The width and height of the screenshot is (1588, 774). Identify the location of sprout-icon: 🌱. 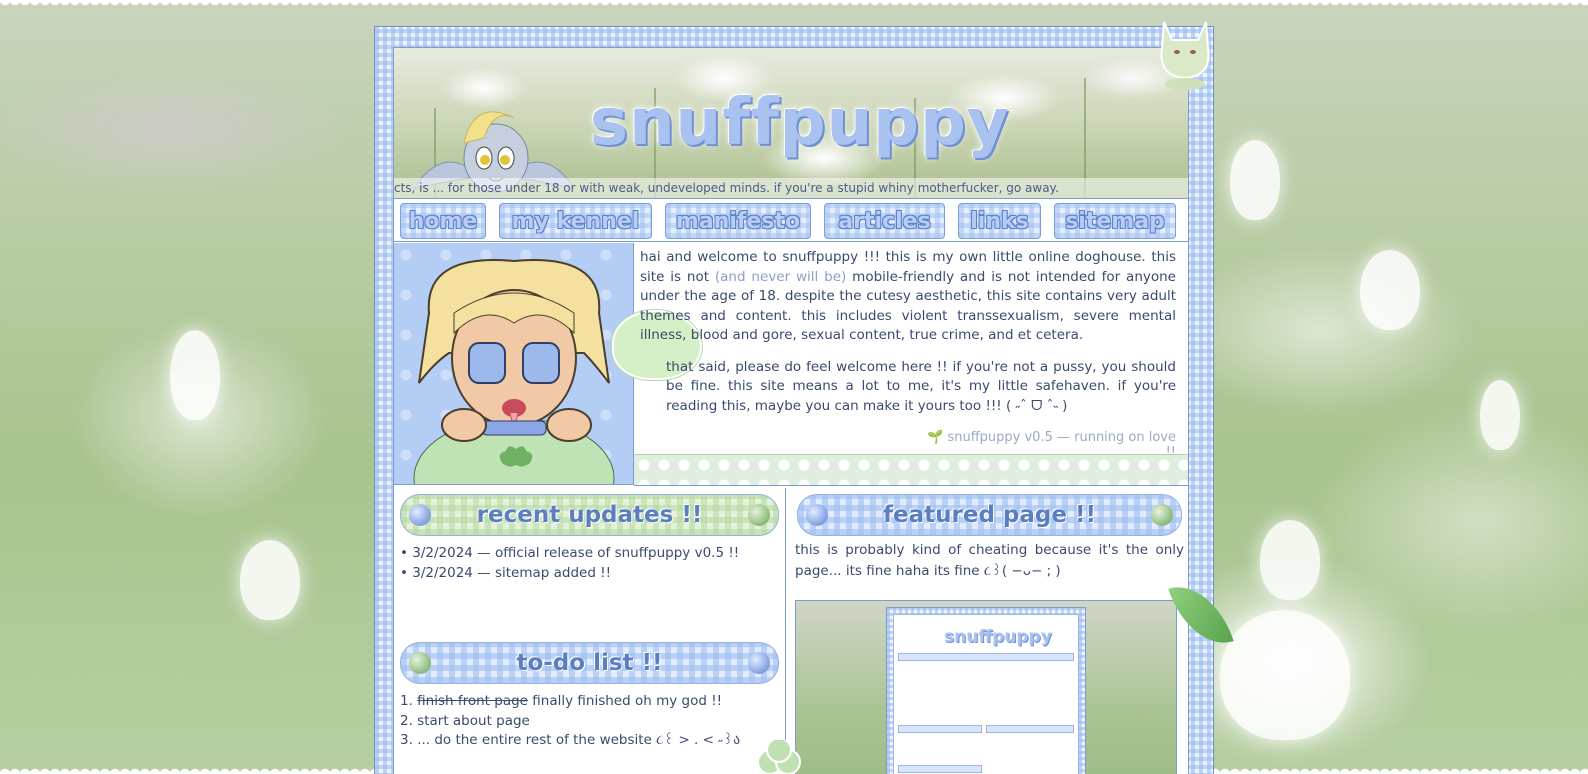
(935, 437).